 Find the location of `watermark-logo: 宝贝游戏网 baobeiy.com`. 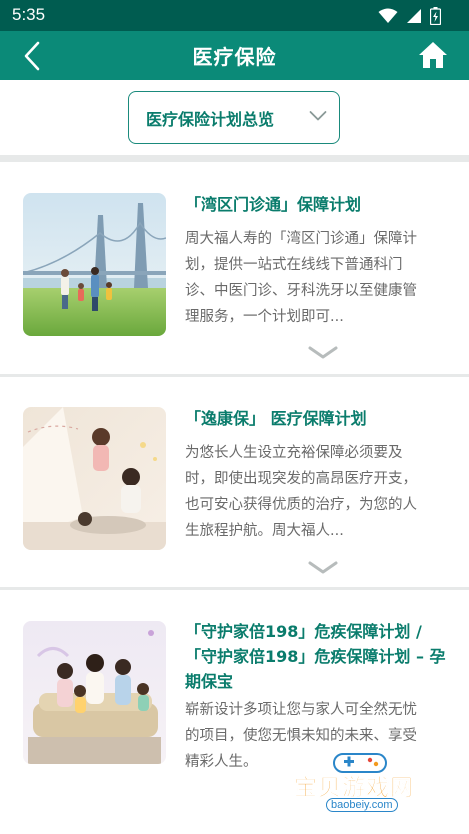

watermark-logo: 宝贝游戏网 baobeiy.com is located at coordinates (363, 788).